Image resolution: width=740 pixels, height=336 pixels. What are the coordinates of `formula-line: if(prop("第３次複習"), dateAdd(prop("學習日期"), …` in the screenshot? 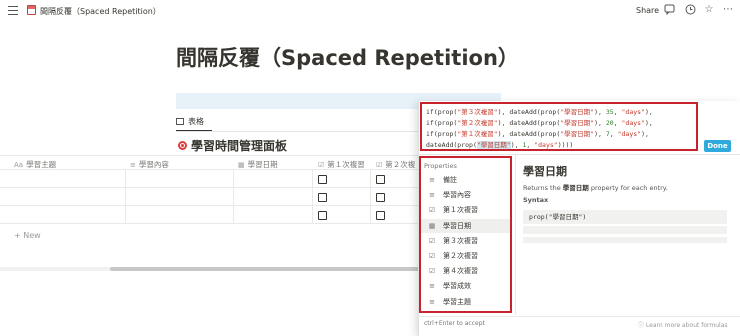 It's located at (539, 112).